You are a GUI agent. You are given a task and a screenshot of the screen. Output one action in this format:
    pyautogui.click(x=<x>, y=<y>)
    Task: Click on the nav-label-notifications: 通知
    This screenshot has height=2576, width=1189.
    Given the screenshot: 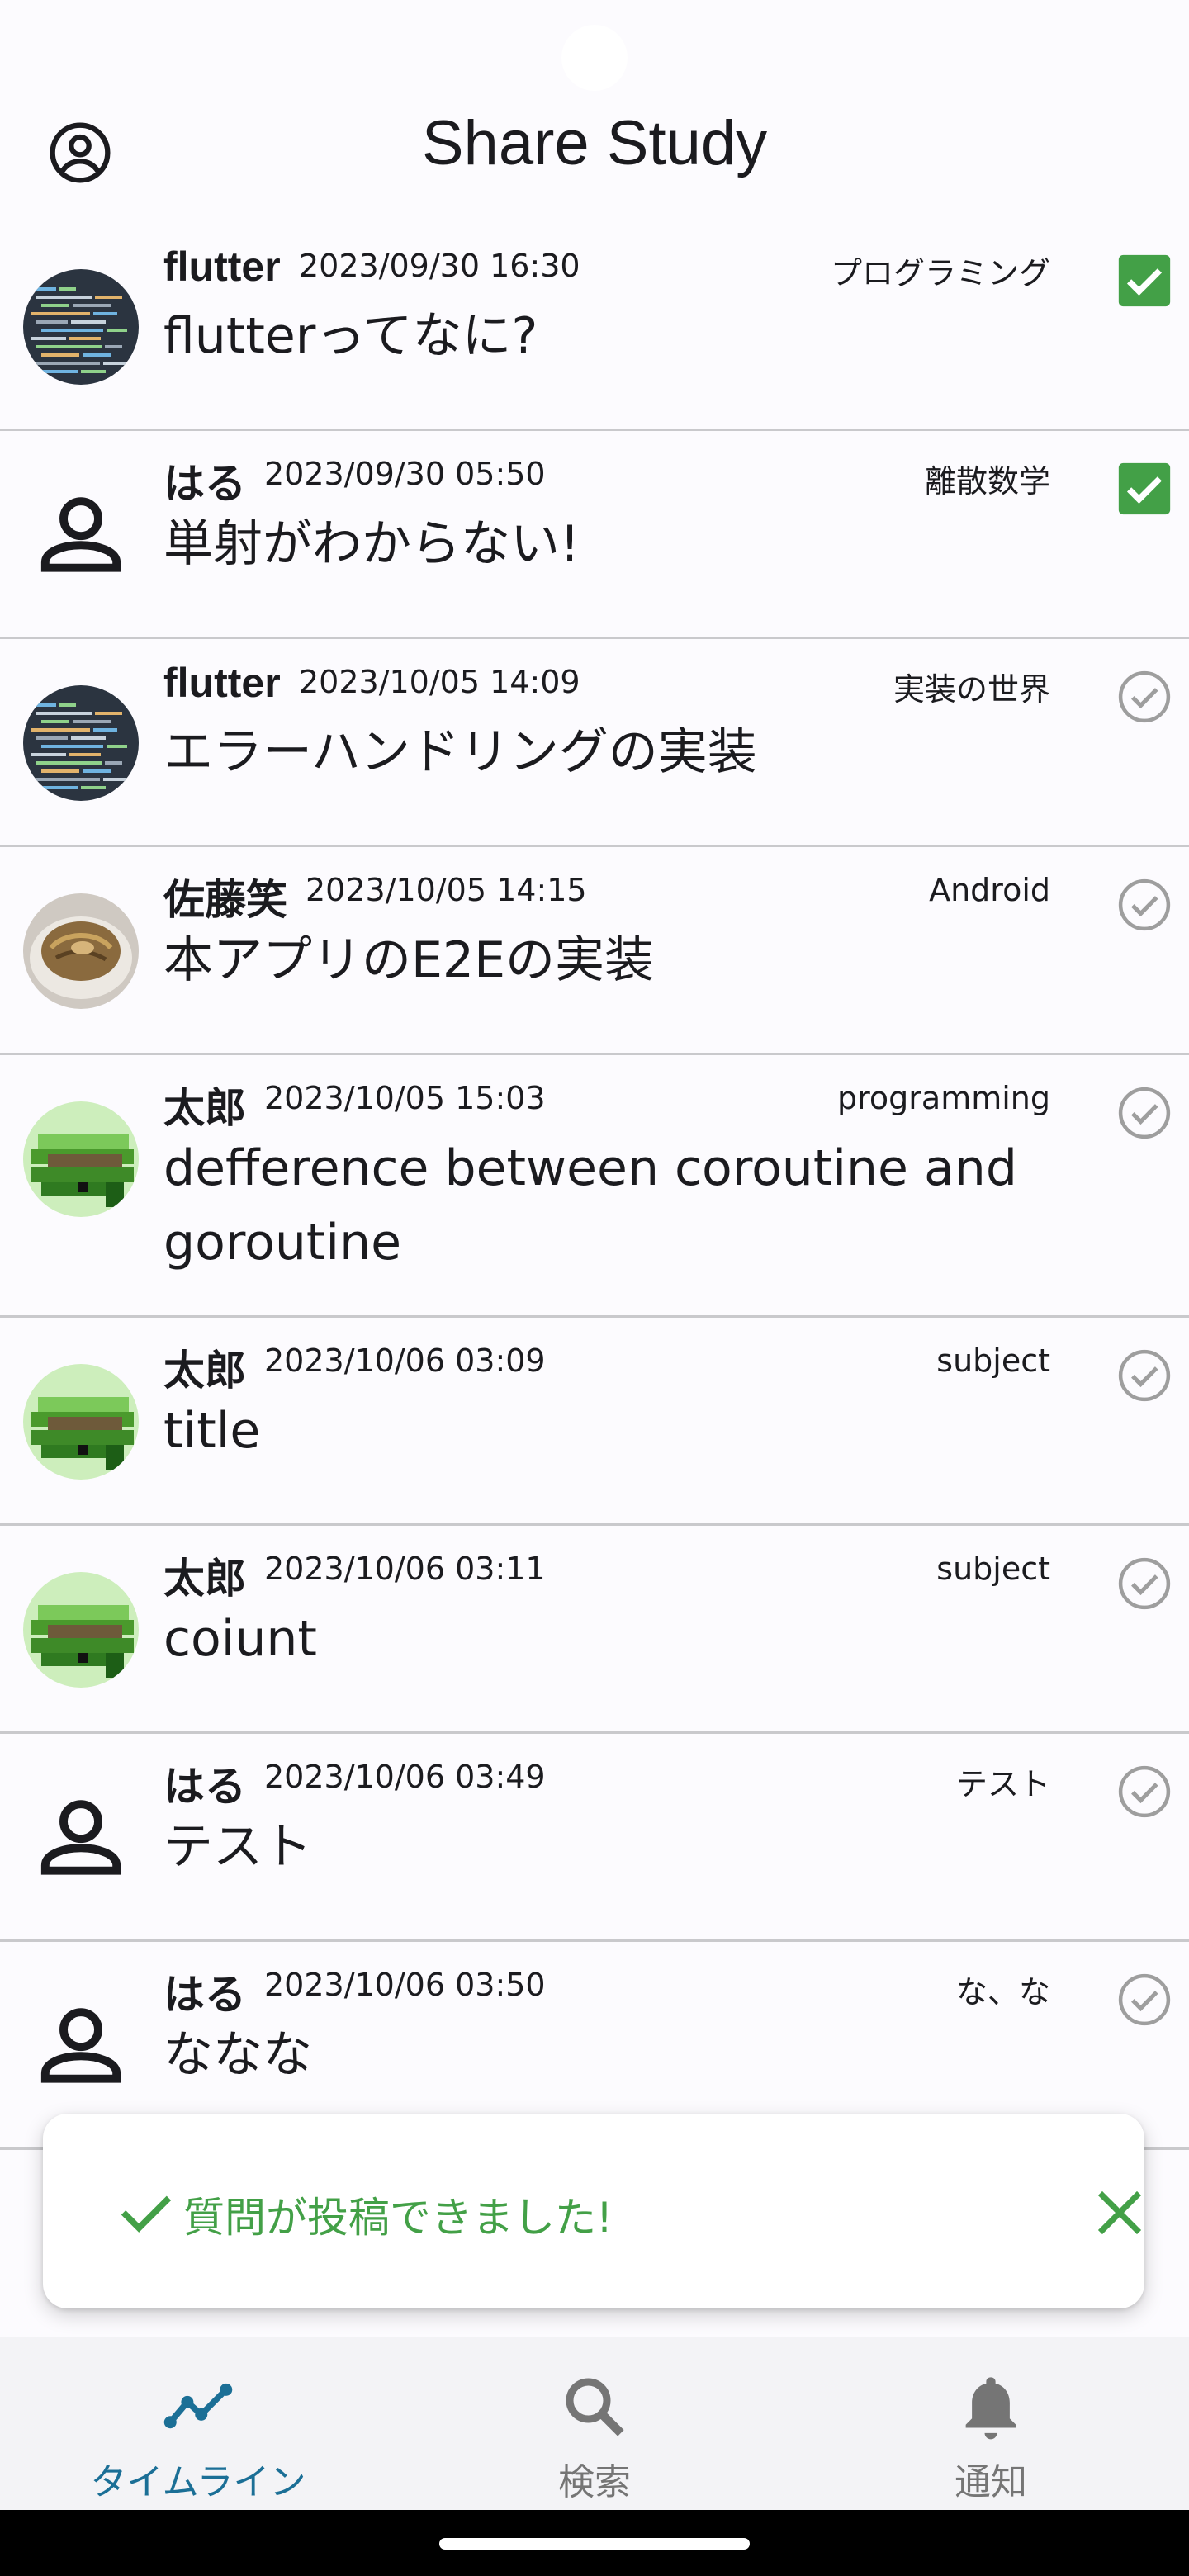 What is the action you would take?
    pyautogui.click(x=991, y=2482)
    